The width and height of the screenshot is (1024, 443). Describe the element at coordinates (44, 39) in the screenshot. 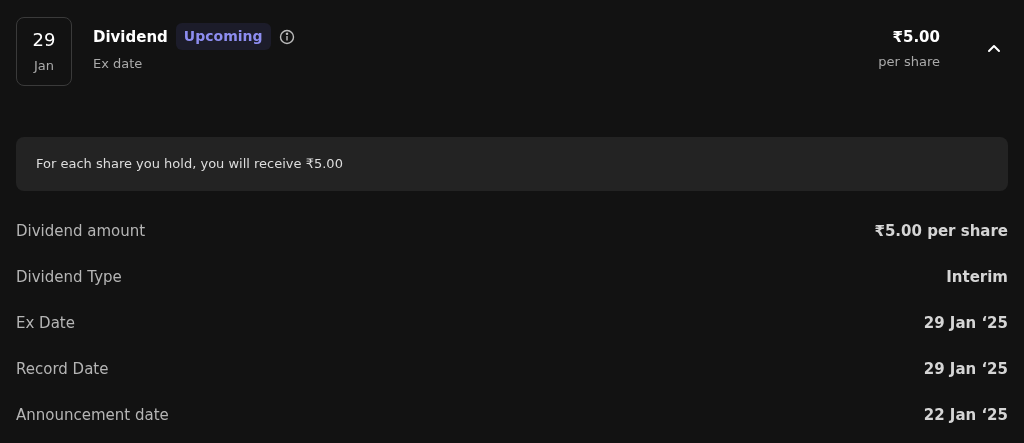

I see `date-day: 29` at that location.